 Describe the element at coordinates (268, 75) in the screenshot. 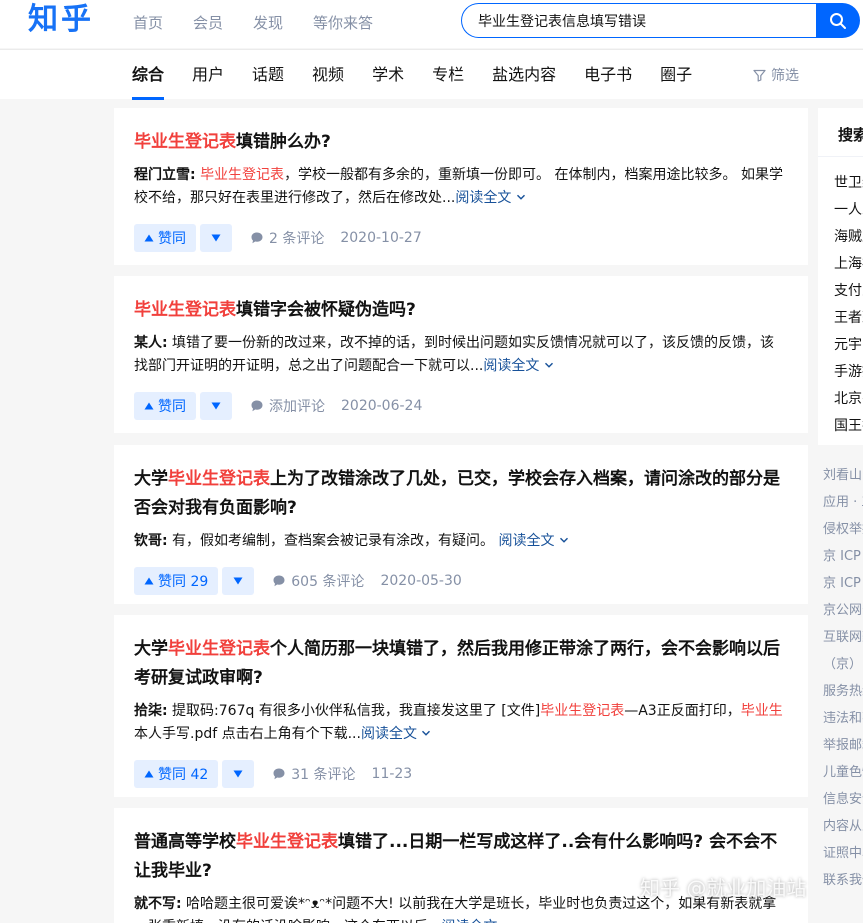

I see `tab-topics: 话题` at that location.